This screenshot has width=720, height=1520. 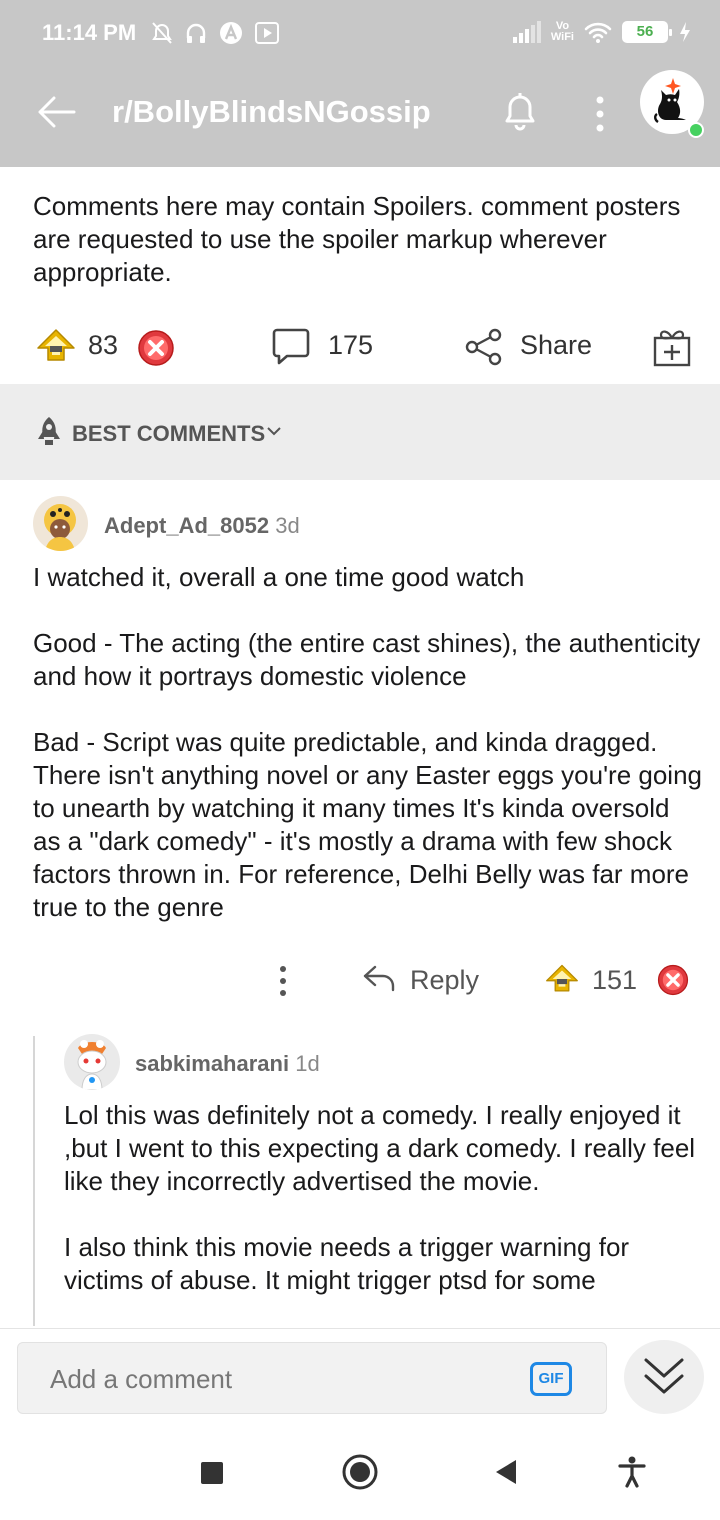 What do you see at coordinates (215, 33) in the screenshot?
I see `status-notification-icons` at bounding box center [215, 33].